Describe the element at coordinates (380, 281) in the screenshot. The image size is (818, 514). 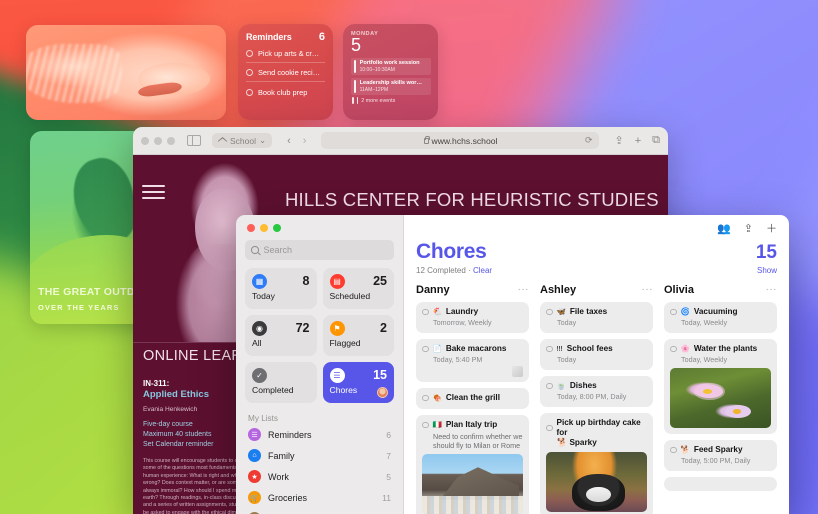
I see `smart-list-count: 25` at that location.